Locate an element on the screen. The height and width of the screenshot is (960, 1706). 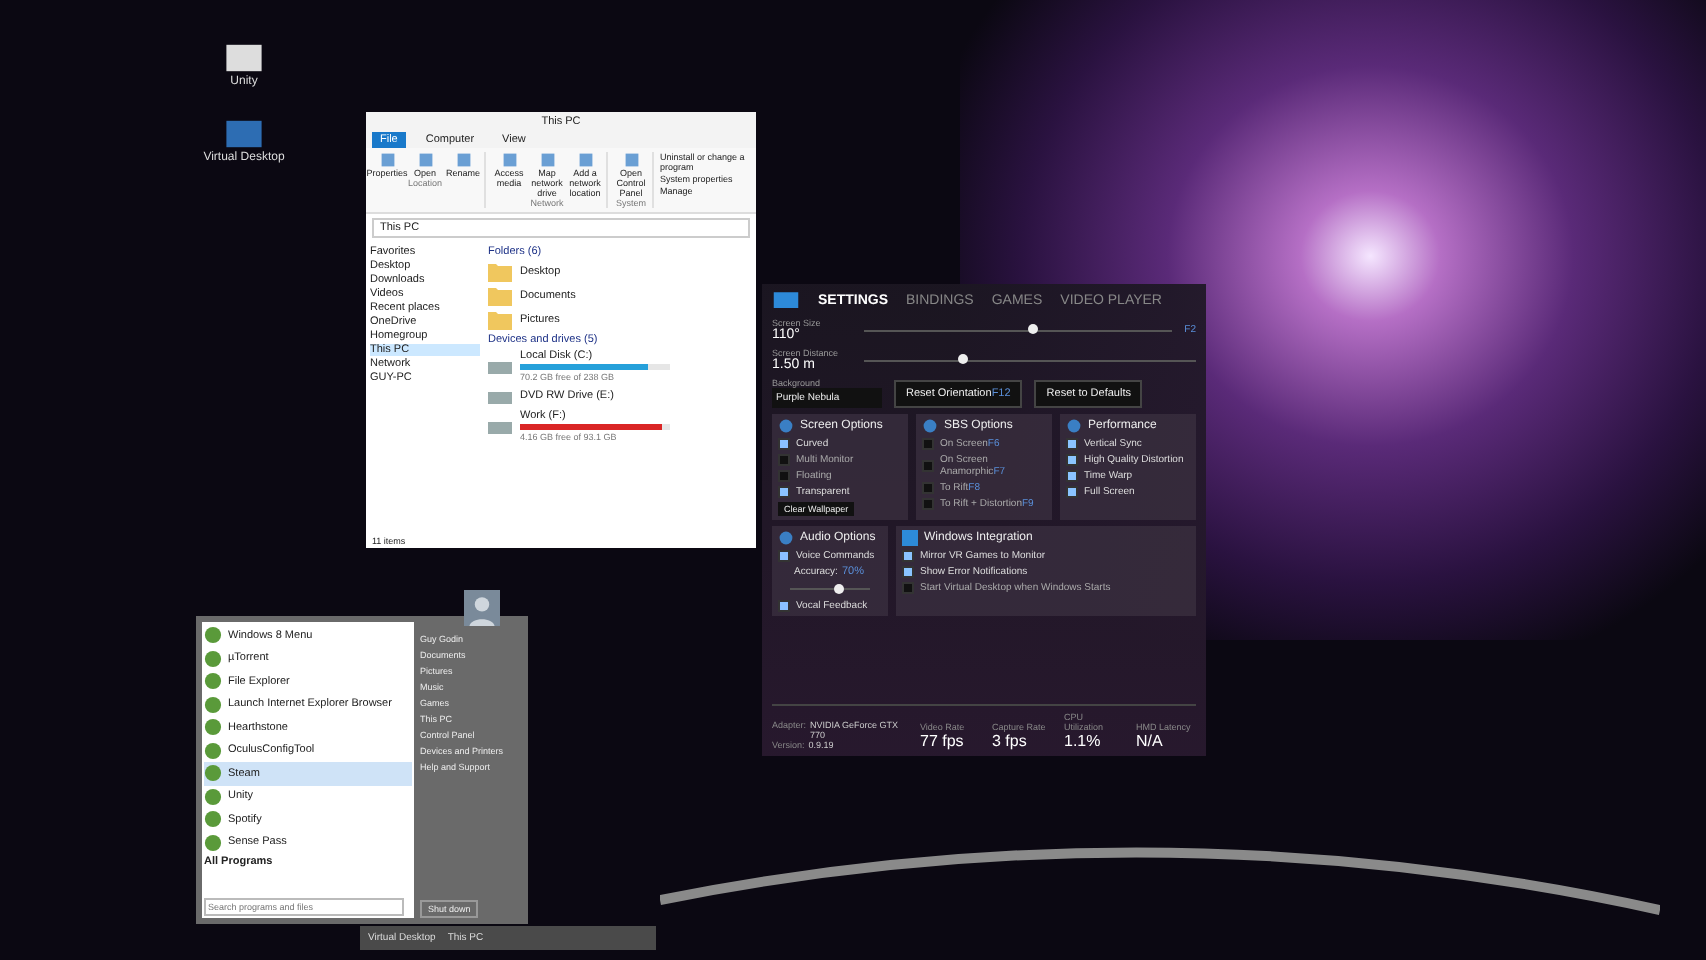
stat-value: 77 fps is located at coordinates (943, 741).